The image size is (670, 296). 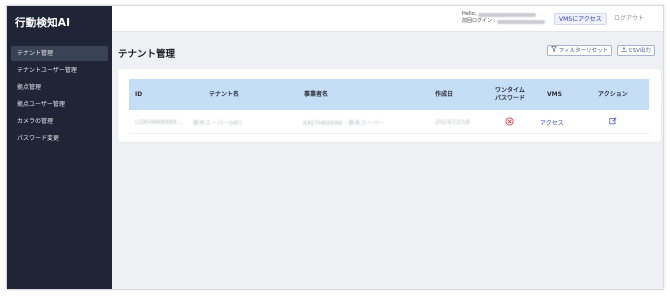 I want to click on column-header-id: ID, so click(x=138, y=94).